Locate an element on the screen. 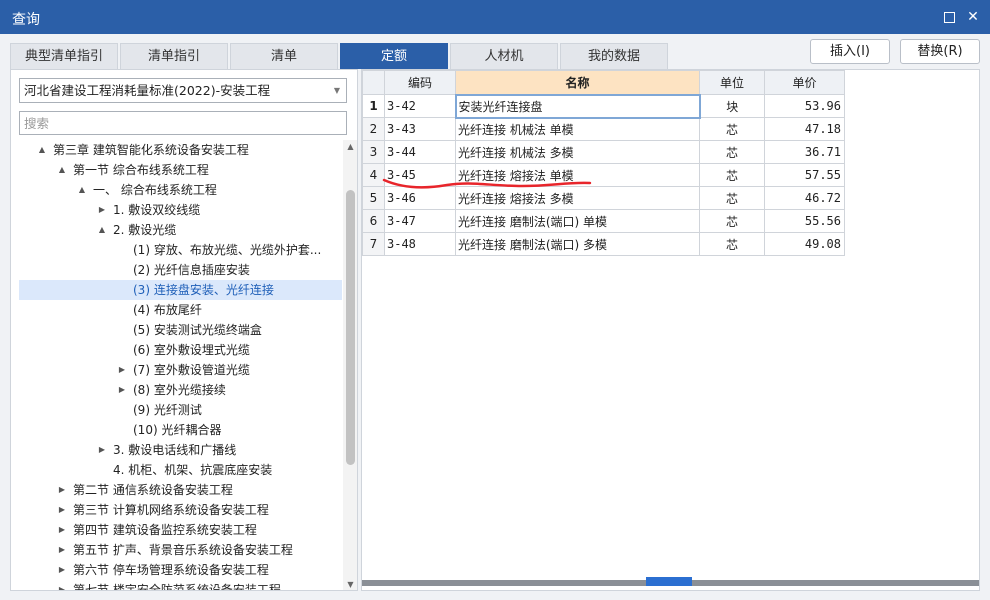  name-cell: 光纤连接 熔接法 多模 is located at coordinates (577, 198).